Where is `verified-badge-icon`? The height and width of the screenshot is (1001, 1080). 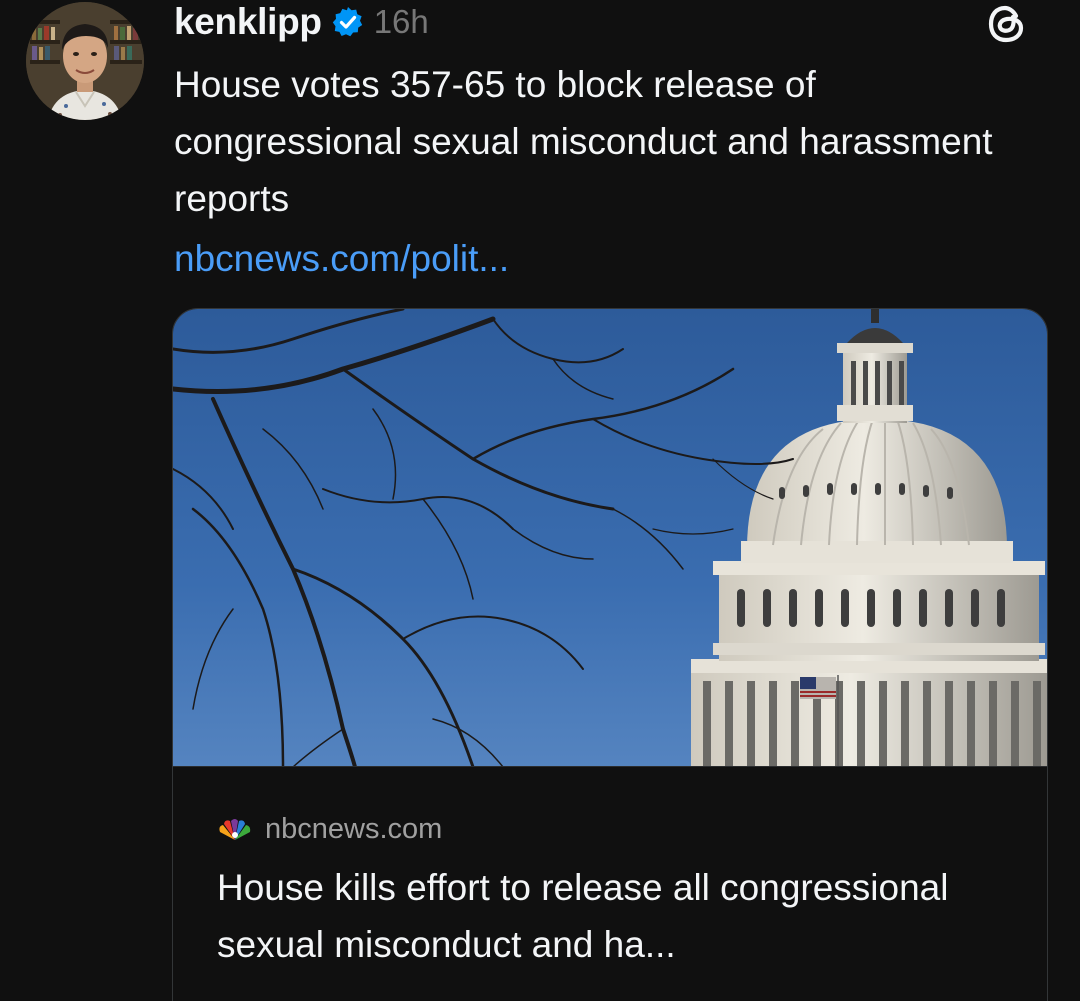
verified-badge-icon is located at coordinates (348, 22).